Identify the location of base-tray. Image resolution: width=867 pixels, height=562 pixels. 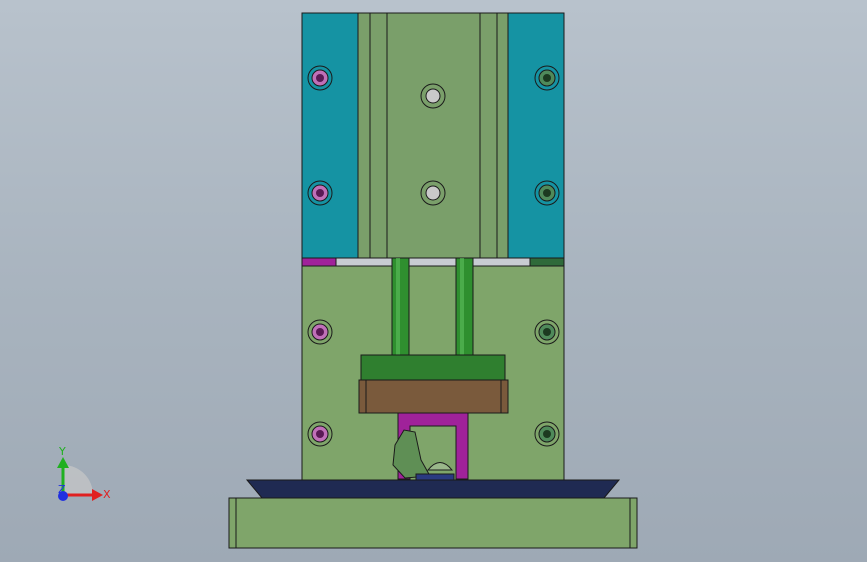
(433, 489).